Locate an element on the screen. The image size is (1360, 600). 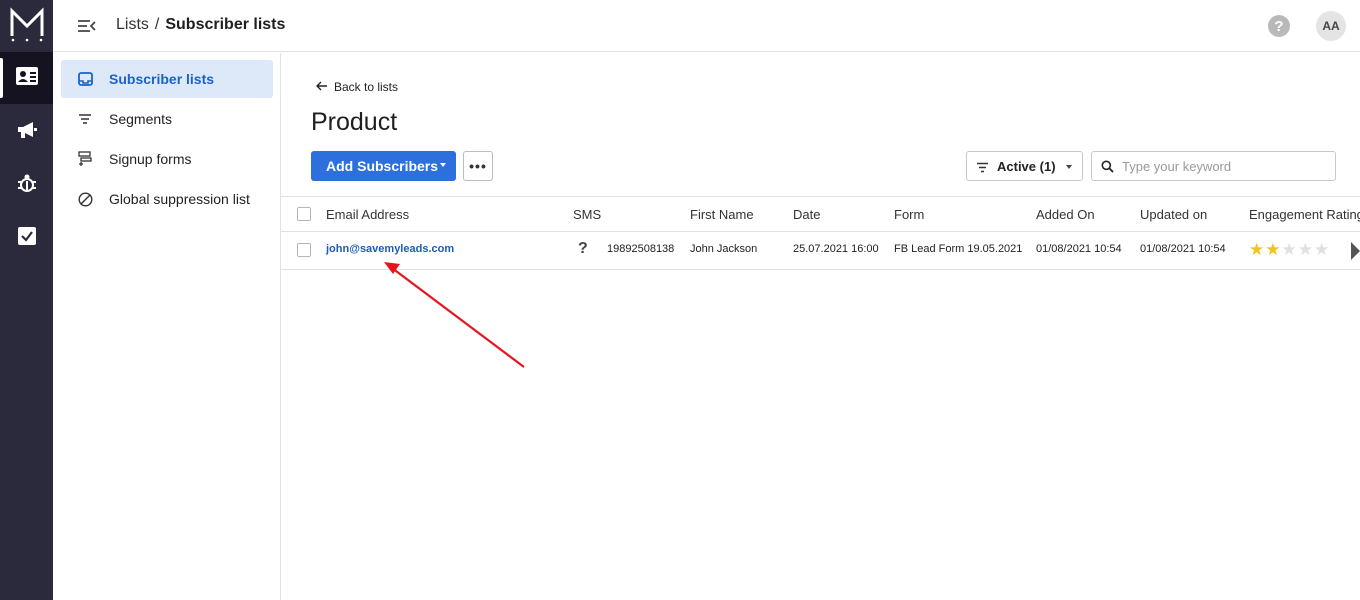
rail-item-tasks is located at coordinates (26, 238).